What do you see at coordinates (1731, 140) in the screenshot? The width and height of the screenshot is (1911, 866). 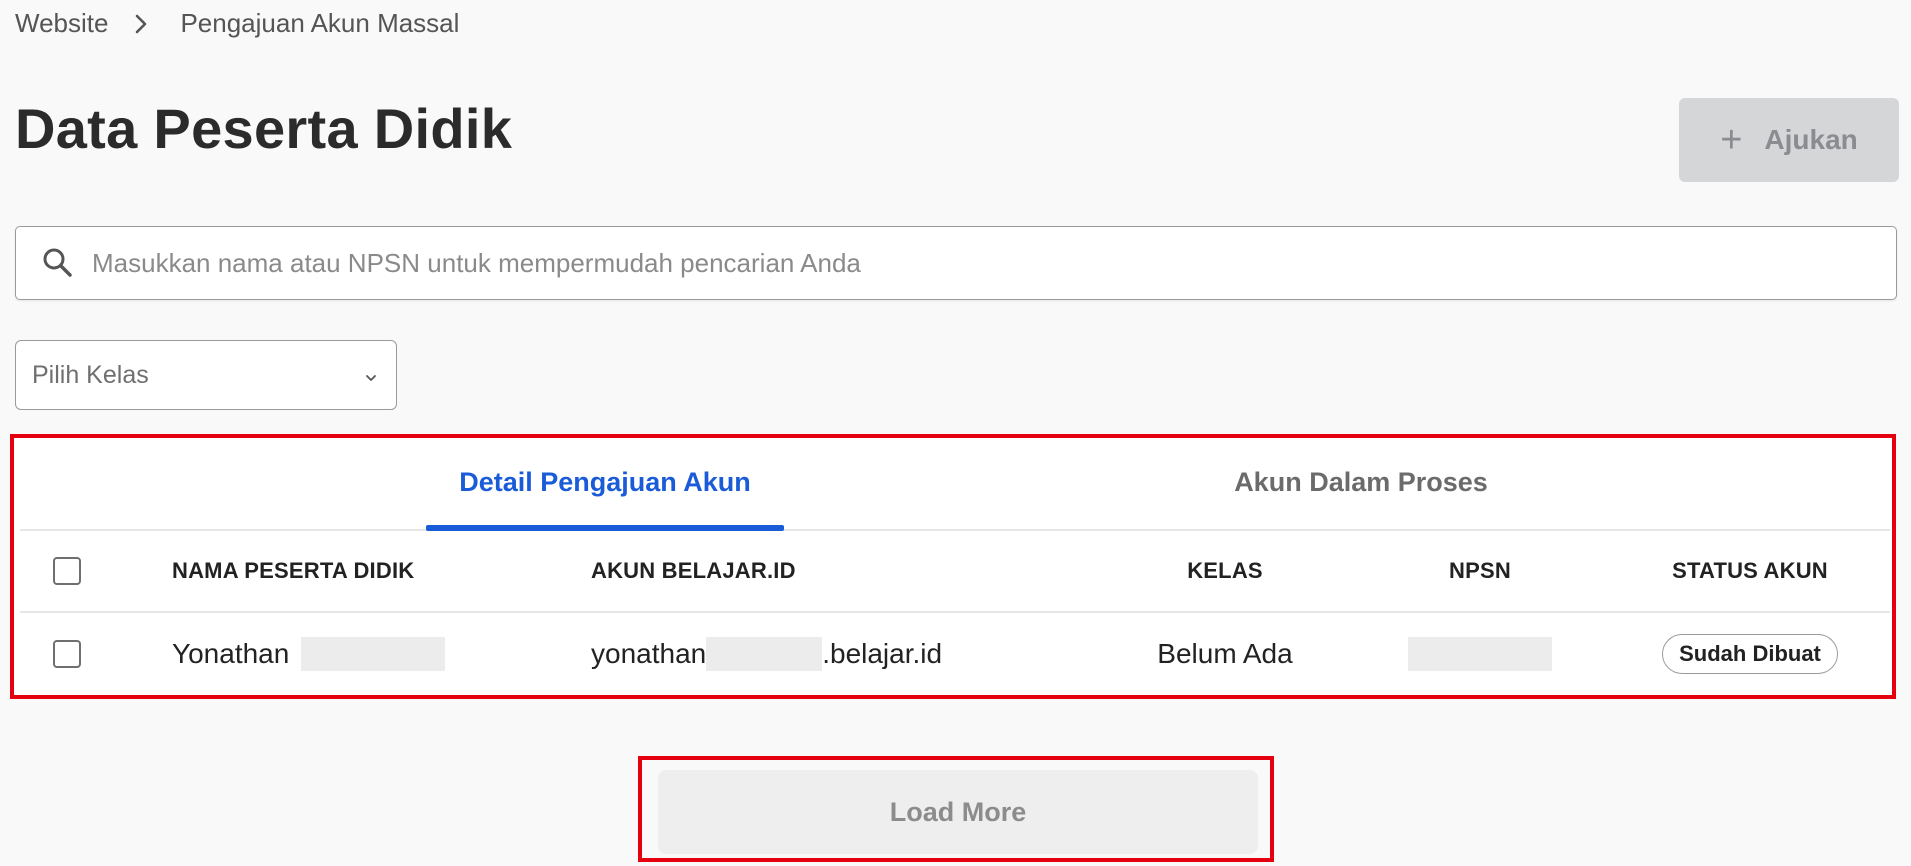 I see `plus-icon: +` at bounding box center [1731, 140].